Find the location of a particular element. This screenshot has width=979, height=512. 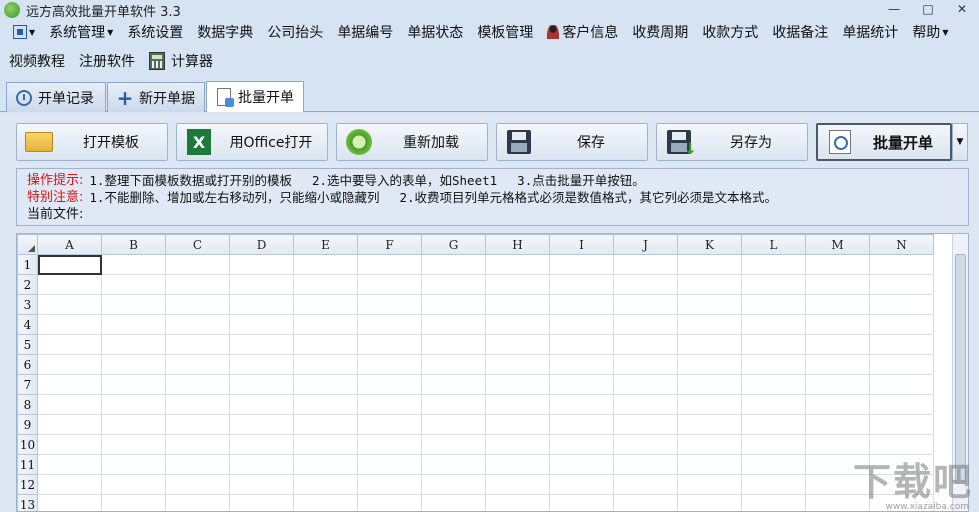

batch-billing-dropdown-button: ▼ is located at coordinates (960, 142).